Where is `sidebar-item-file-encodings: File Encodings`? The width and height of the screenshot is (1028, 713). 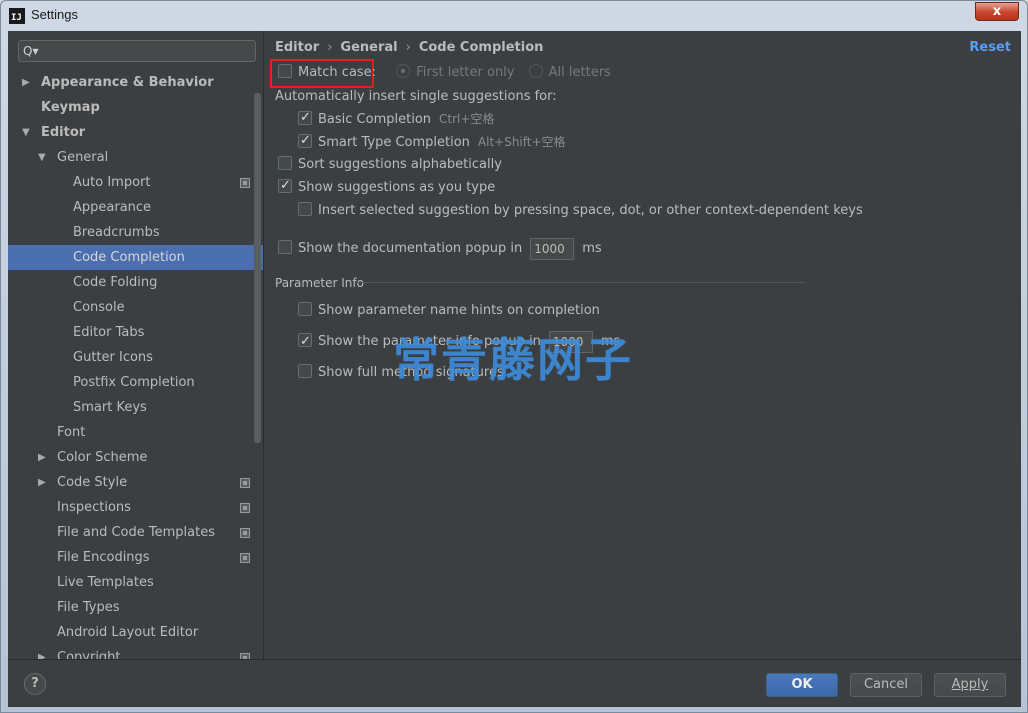 sidebar-item-file-encodings: File Encodings is located at coordinates (135, 557).